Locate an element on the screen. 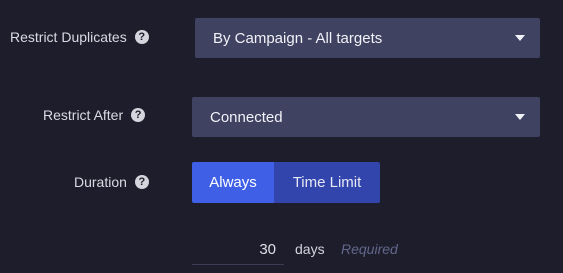 The width and height of the screenshot is (563, 273). restrict-after-selected-value: Connected is located at coordinates (246, 117).